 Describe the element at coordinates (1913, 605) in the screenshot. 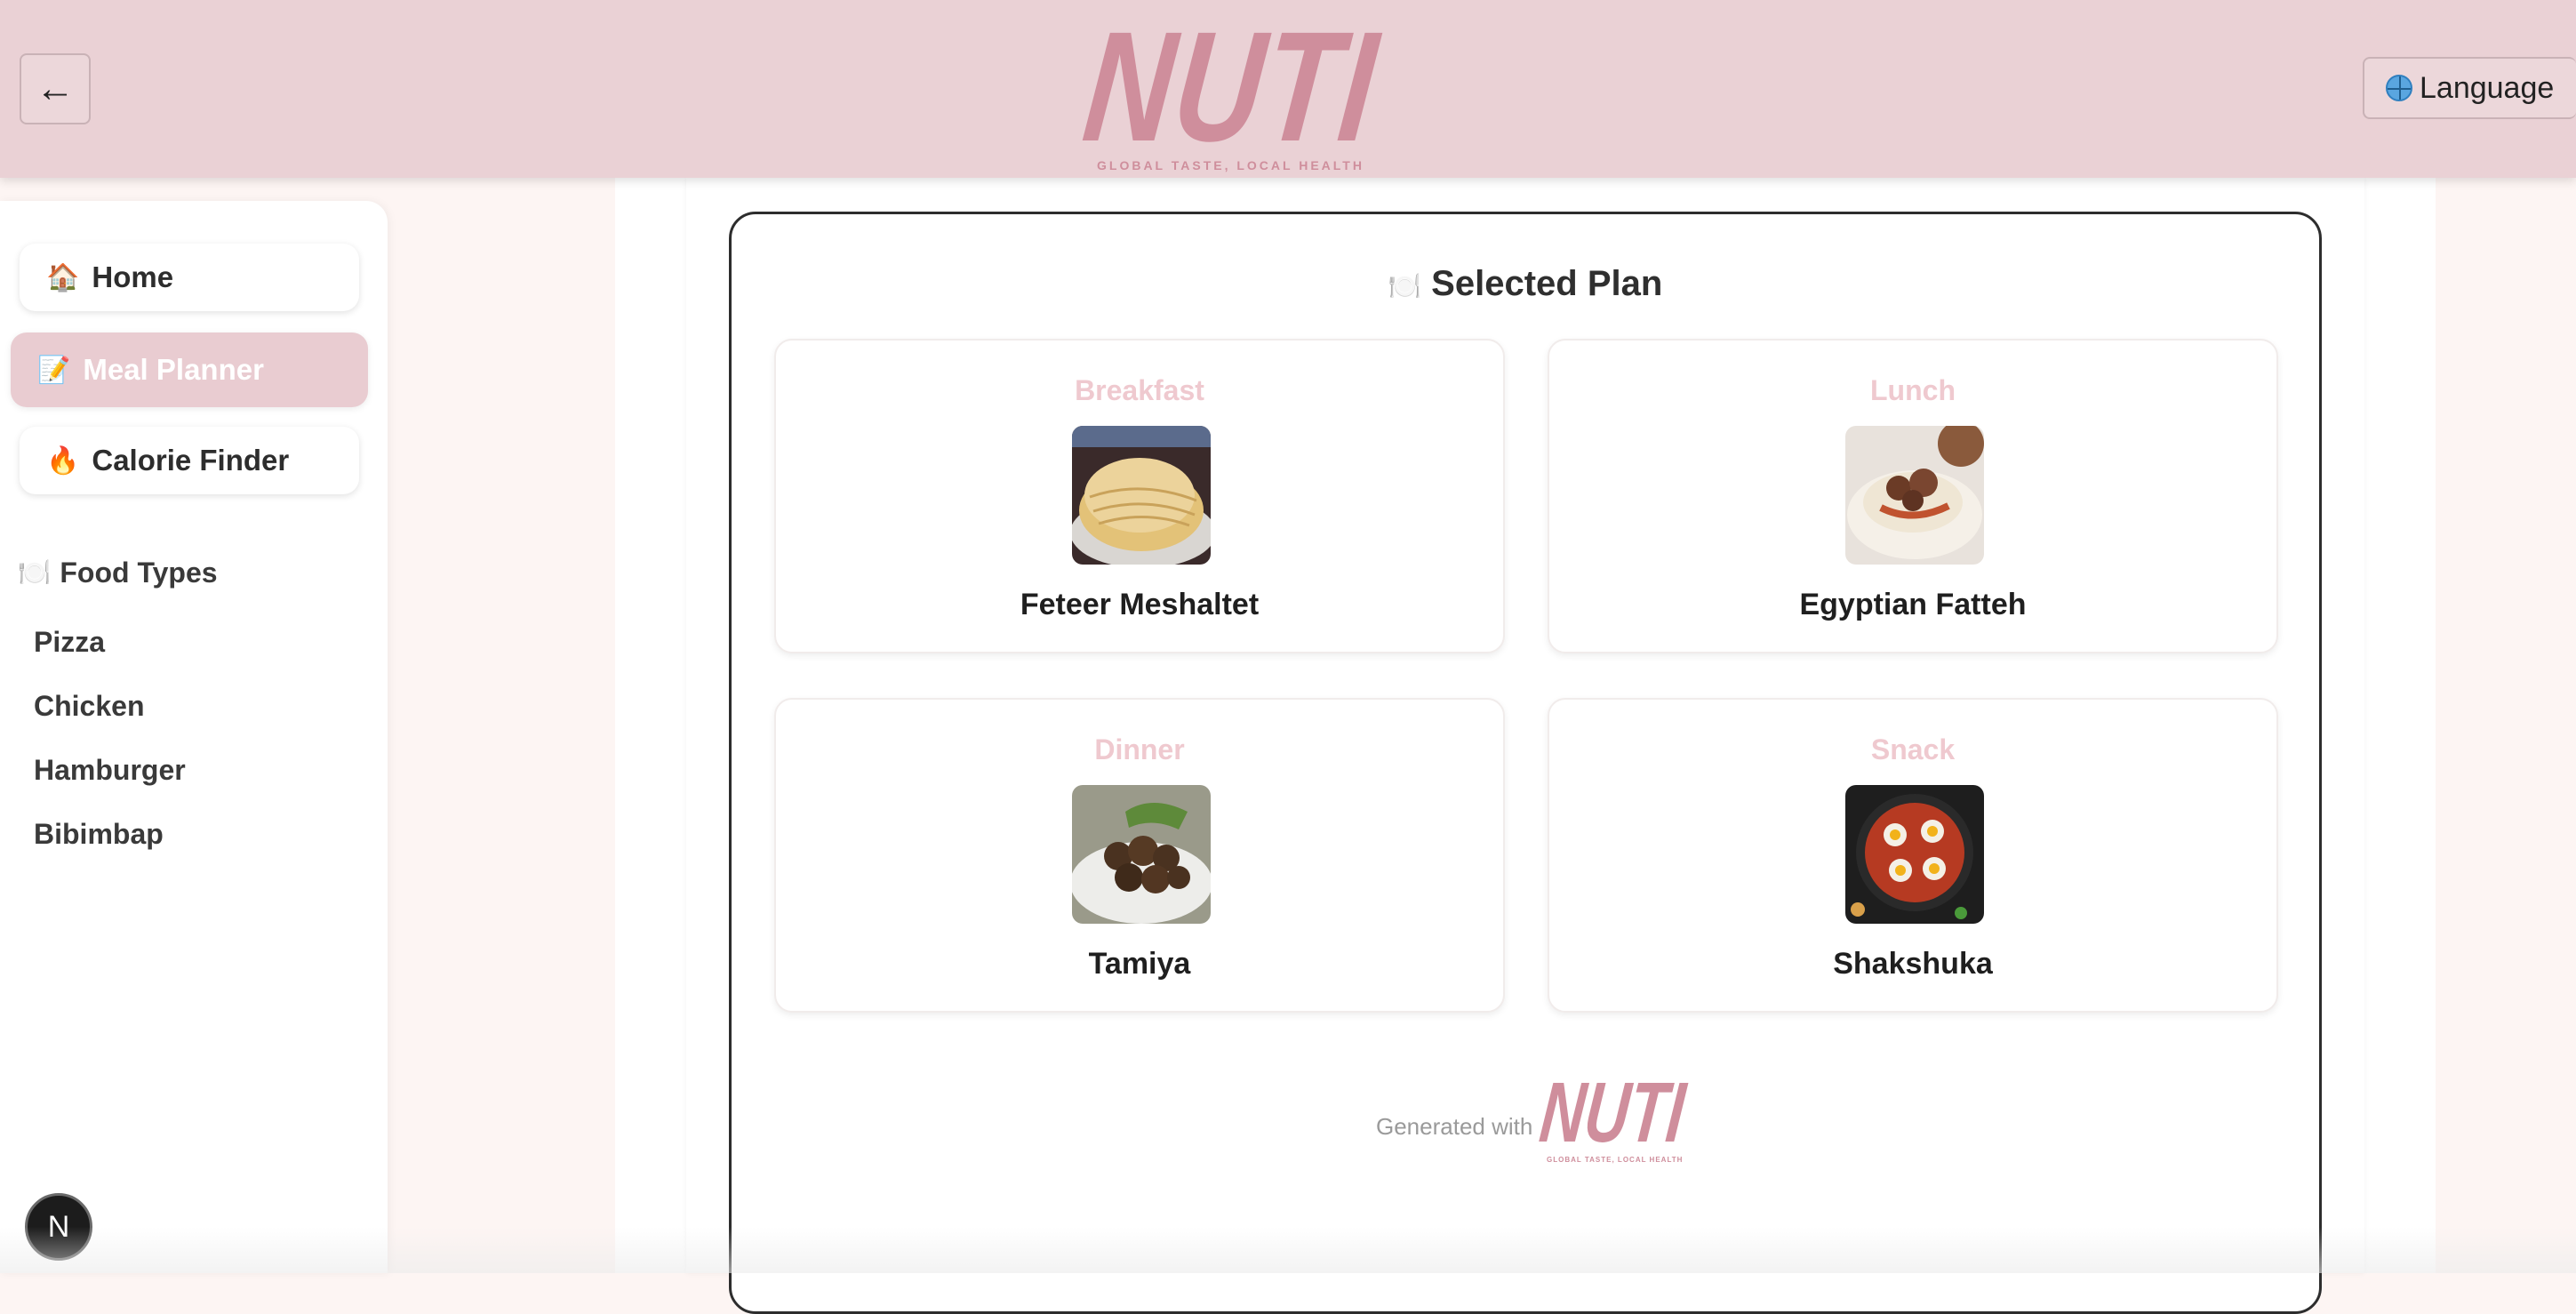

I see `meal-name: Egyptian Fatteh` at that location.